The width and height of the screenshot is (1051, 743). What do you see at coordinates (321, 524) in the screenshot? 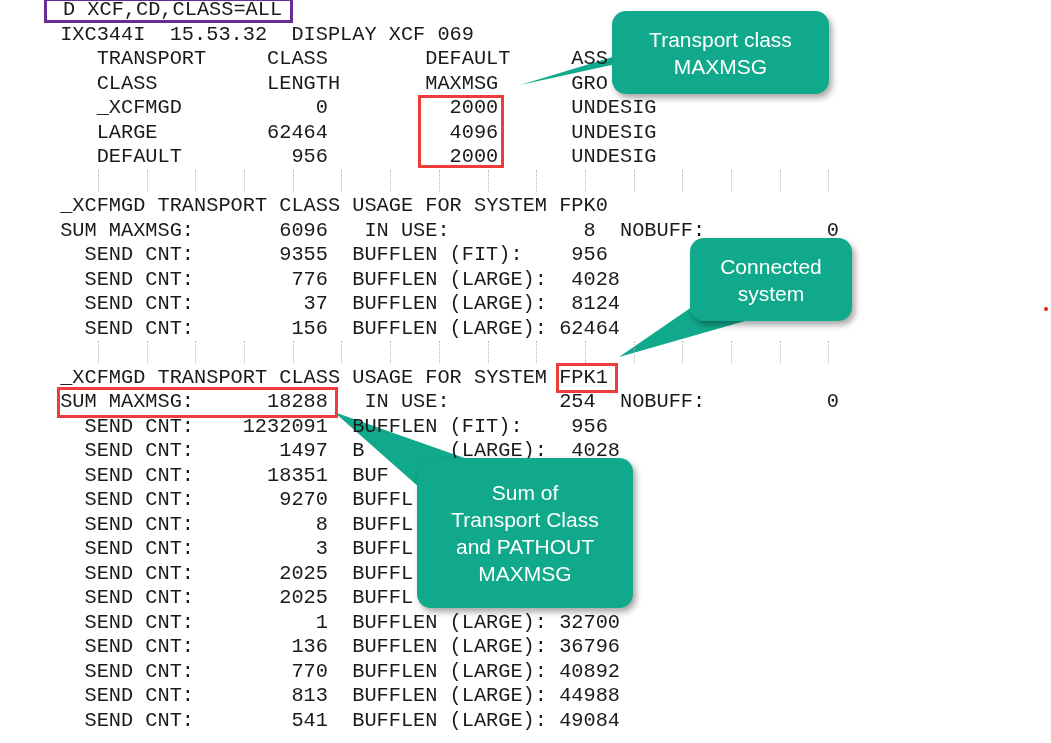
I see `send-count: 8` at bounding box center [321, 524].